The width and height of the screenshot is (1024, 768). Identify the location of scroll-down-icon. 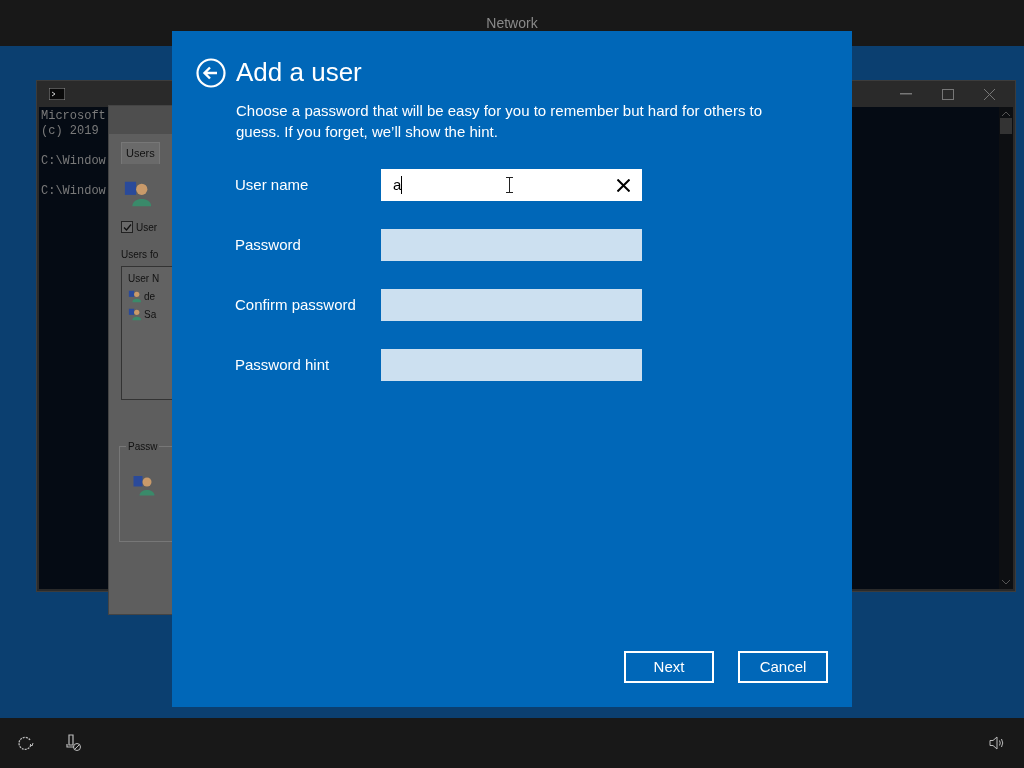
(1006, 582).